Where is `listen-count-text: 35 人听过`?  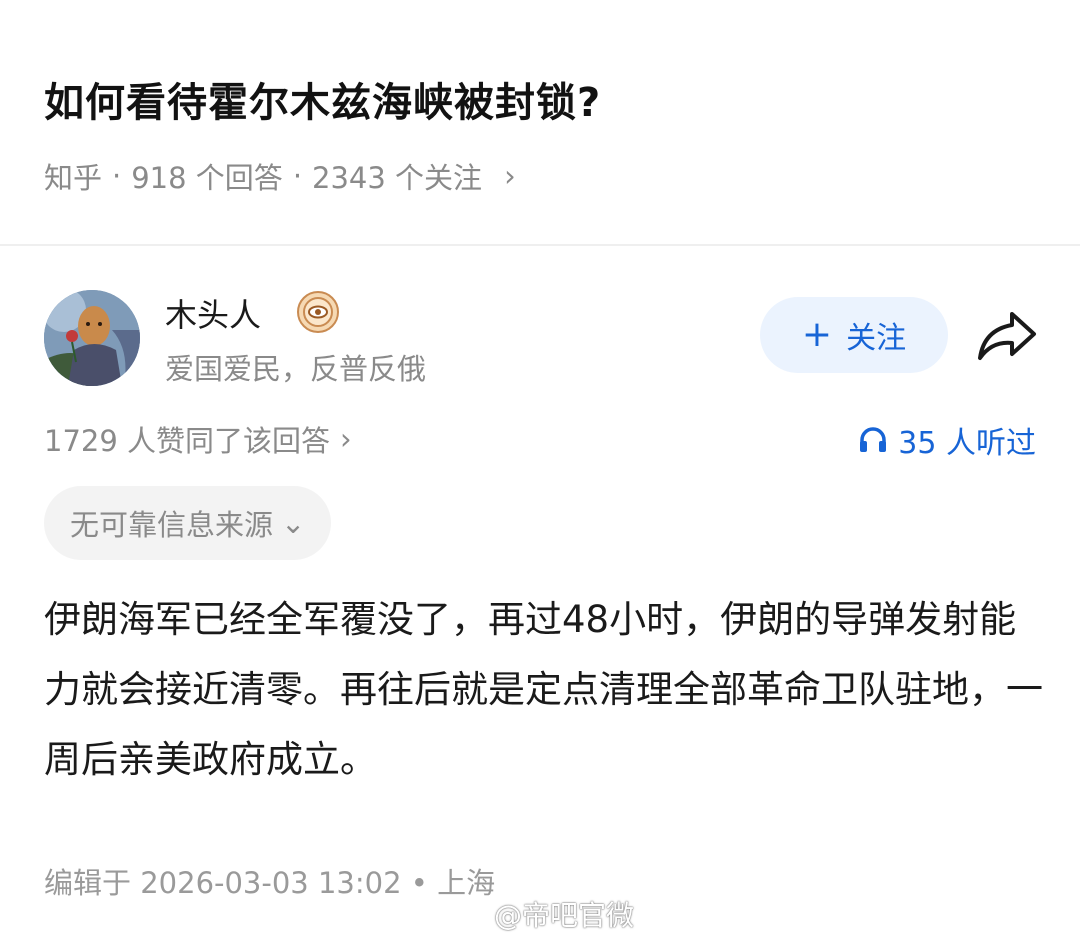
listen-count-text: 35 人听过 is located at coordinates (967, 443).